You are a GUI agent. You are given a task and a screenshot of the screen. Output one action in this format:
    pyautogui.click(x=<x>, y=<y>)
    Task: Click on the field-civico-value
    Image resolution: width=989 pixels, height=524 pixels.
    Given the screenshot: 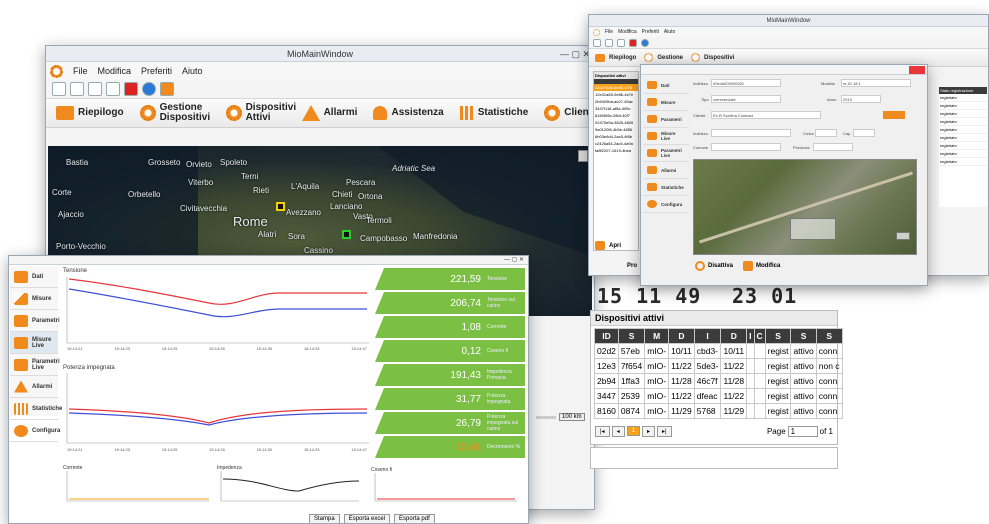 What is the action you would take?
    pyautogui.click(x=826, y=133)
    